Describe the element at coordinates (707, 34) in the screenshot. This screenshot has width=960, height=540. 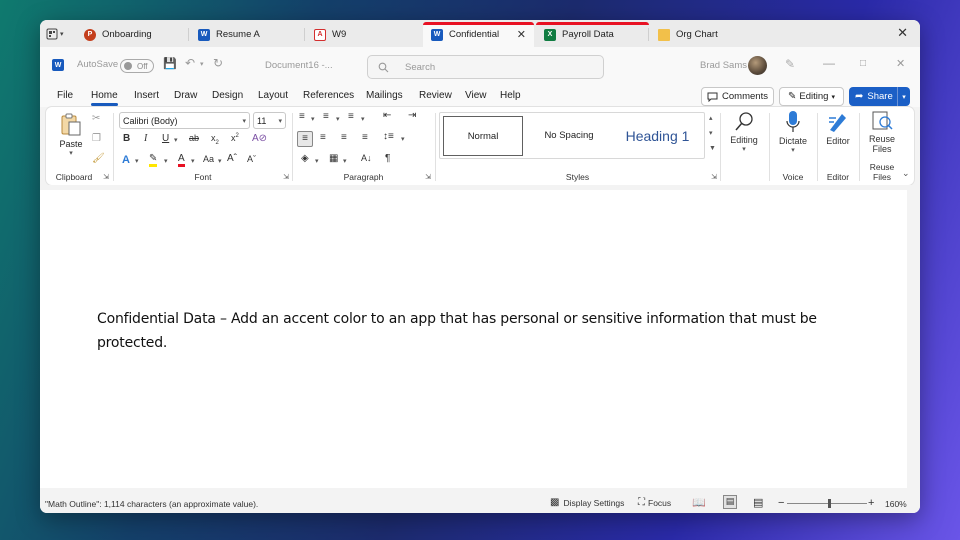
I see `tab-org-chart: Org Chart` at that location.